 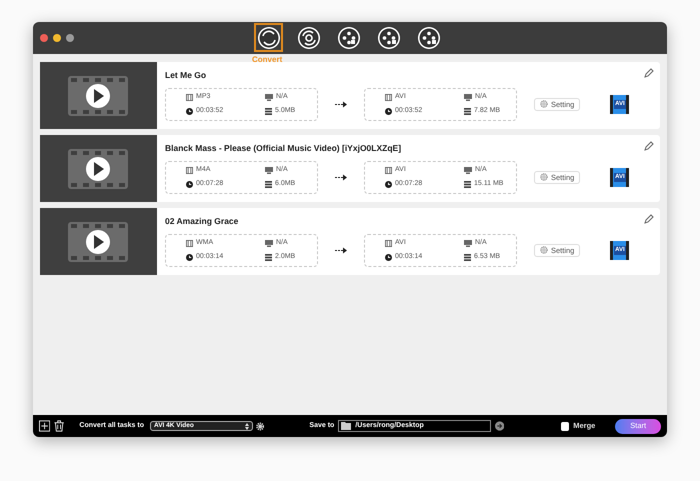 What do you see at coordinates (57, 38) in the screenshot?
I see `minimize-button` at bounding box center [57, 38].